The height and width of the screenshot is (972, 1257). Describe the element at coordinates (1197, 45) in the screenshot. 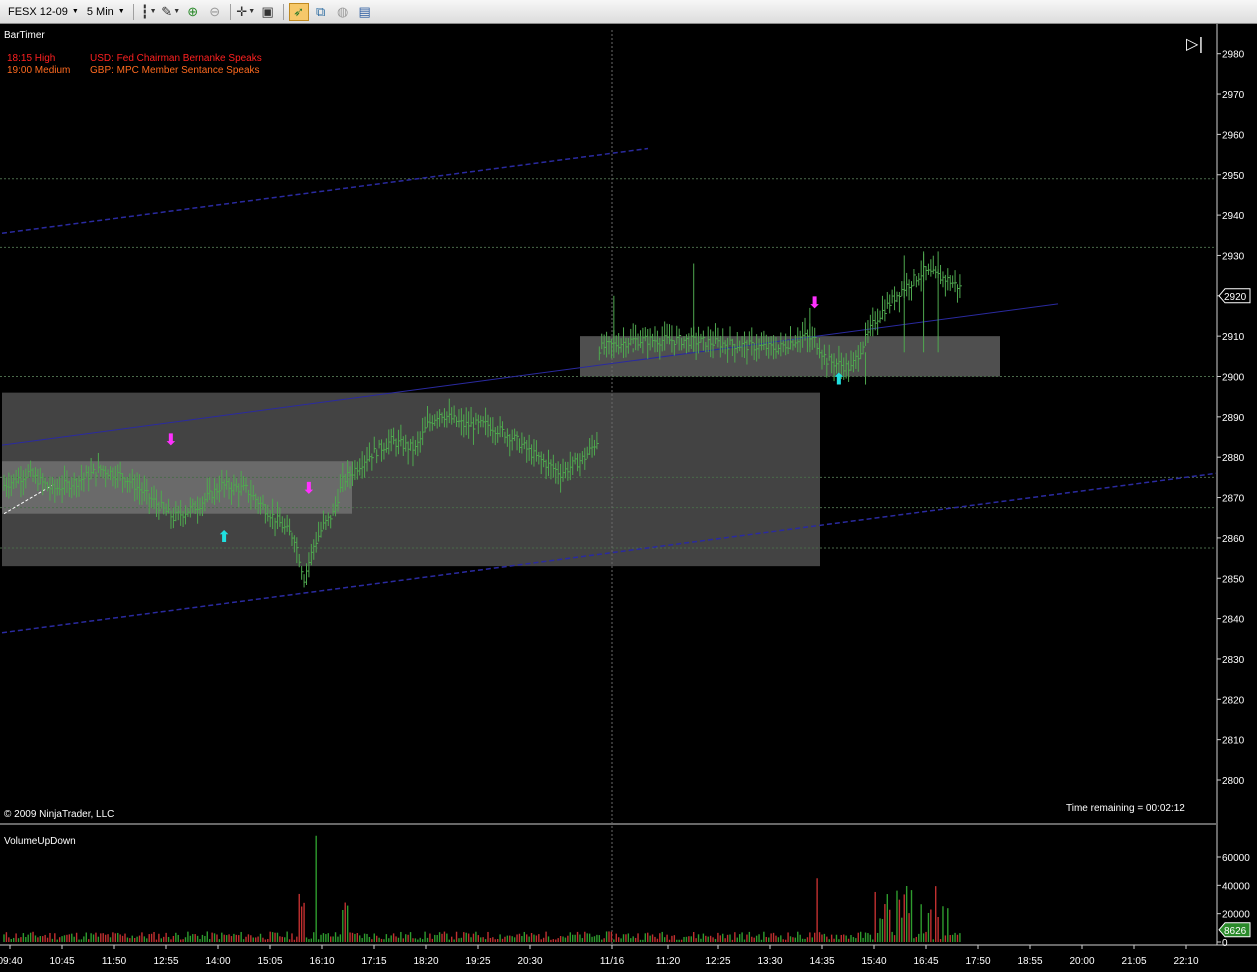

I see `scroll-to-end-icon: ▷|` at that location.